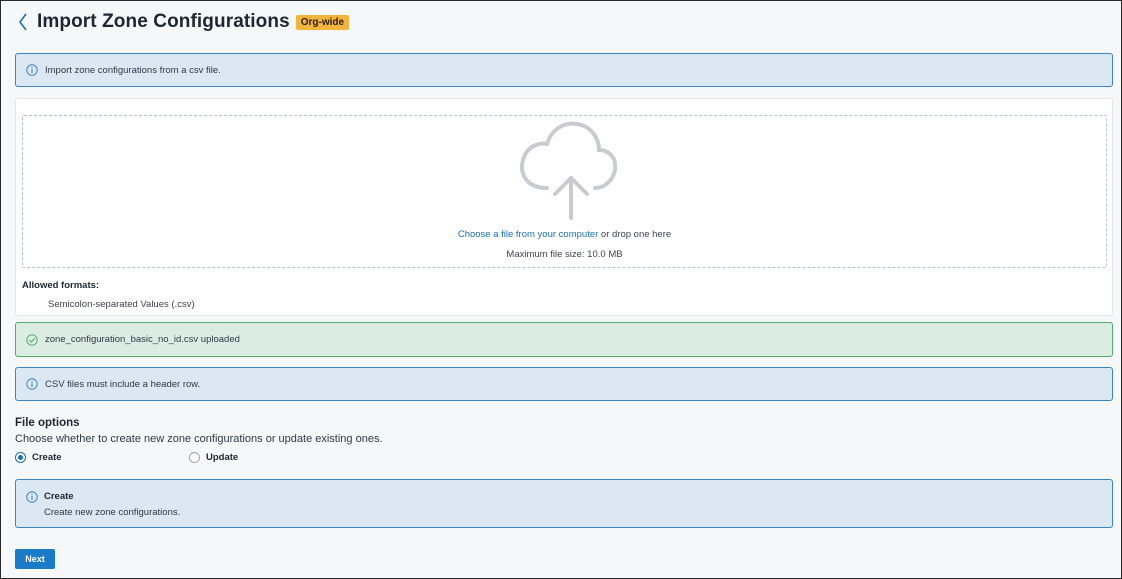  I want to click on radio-update-circle, so click(194, 457).